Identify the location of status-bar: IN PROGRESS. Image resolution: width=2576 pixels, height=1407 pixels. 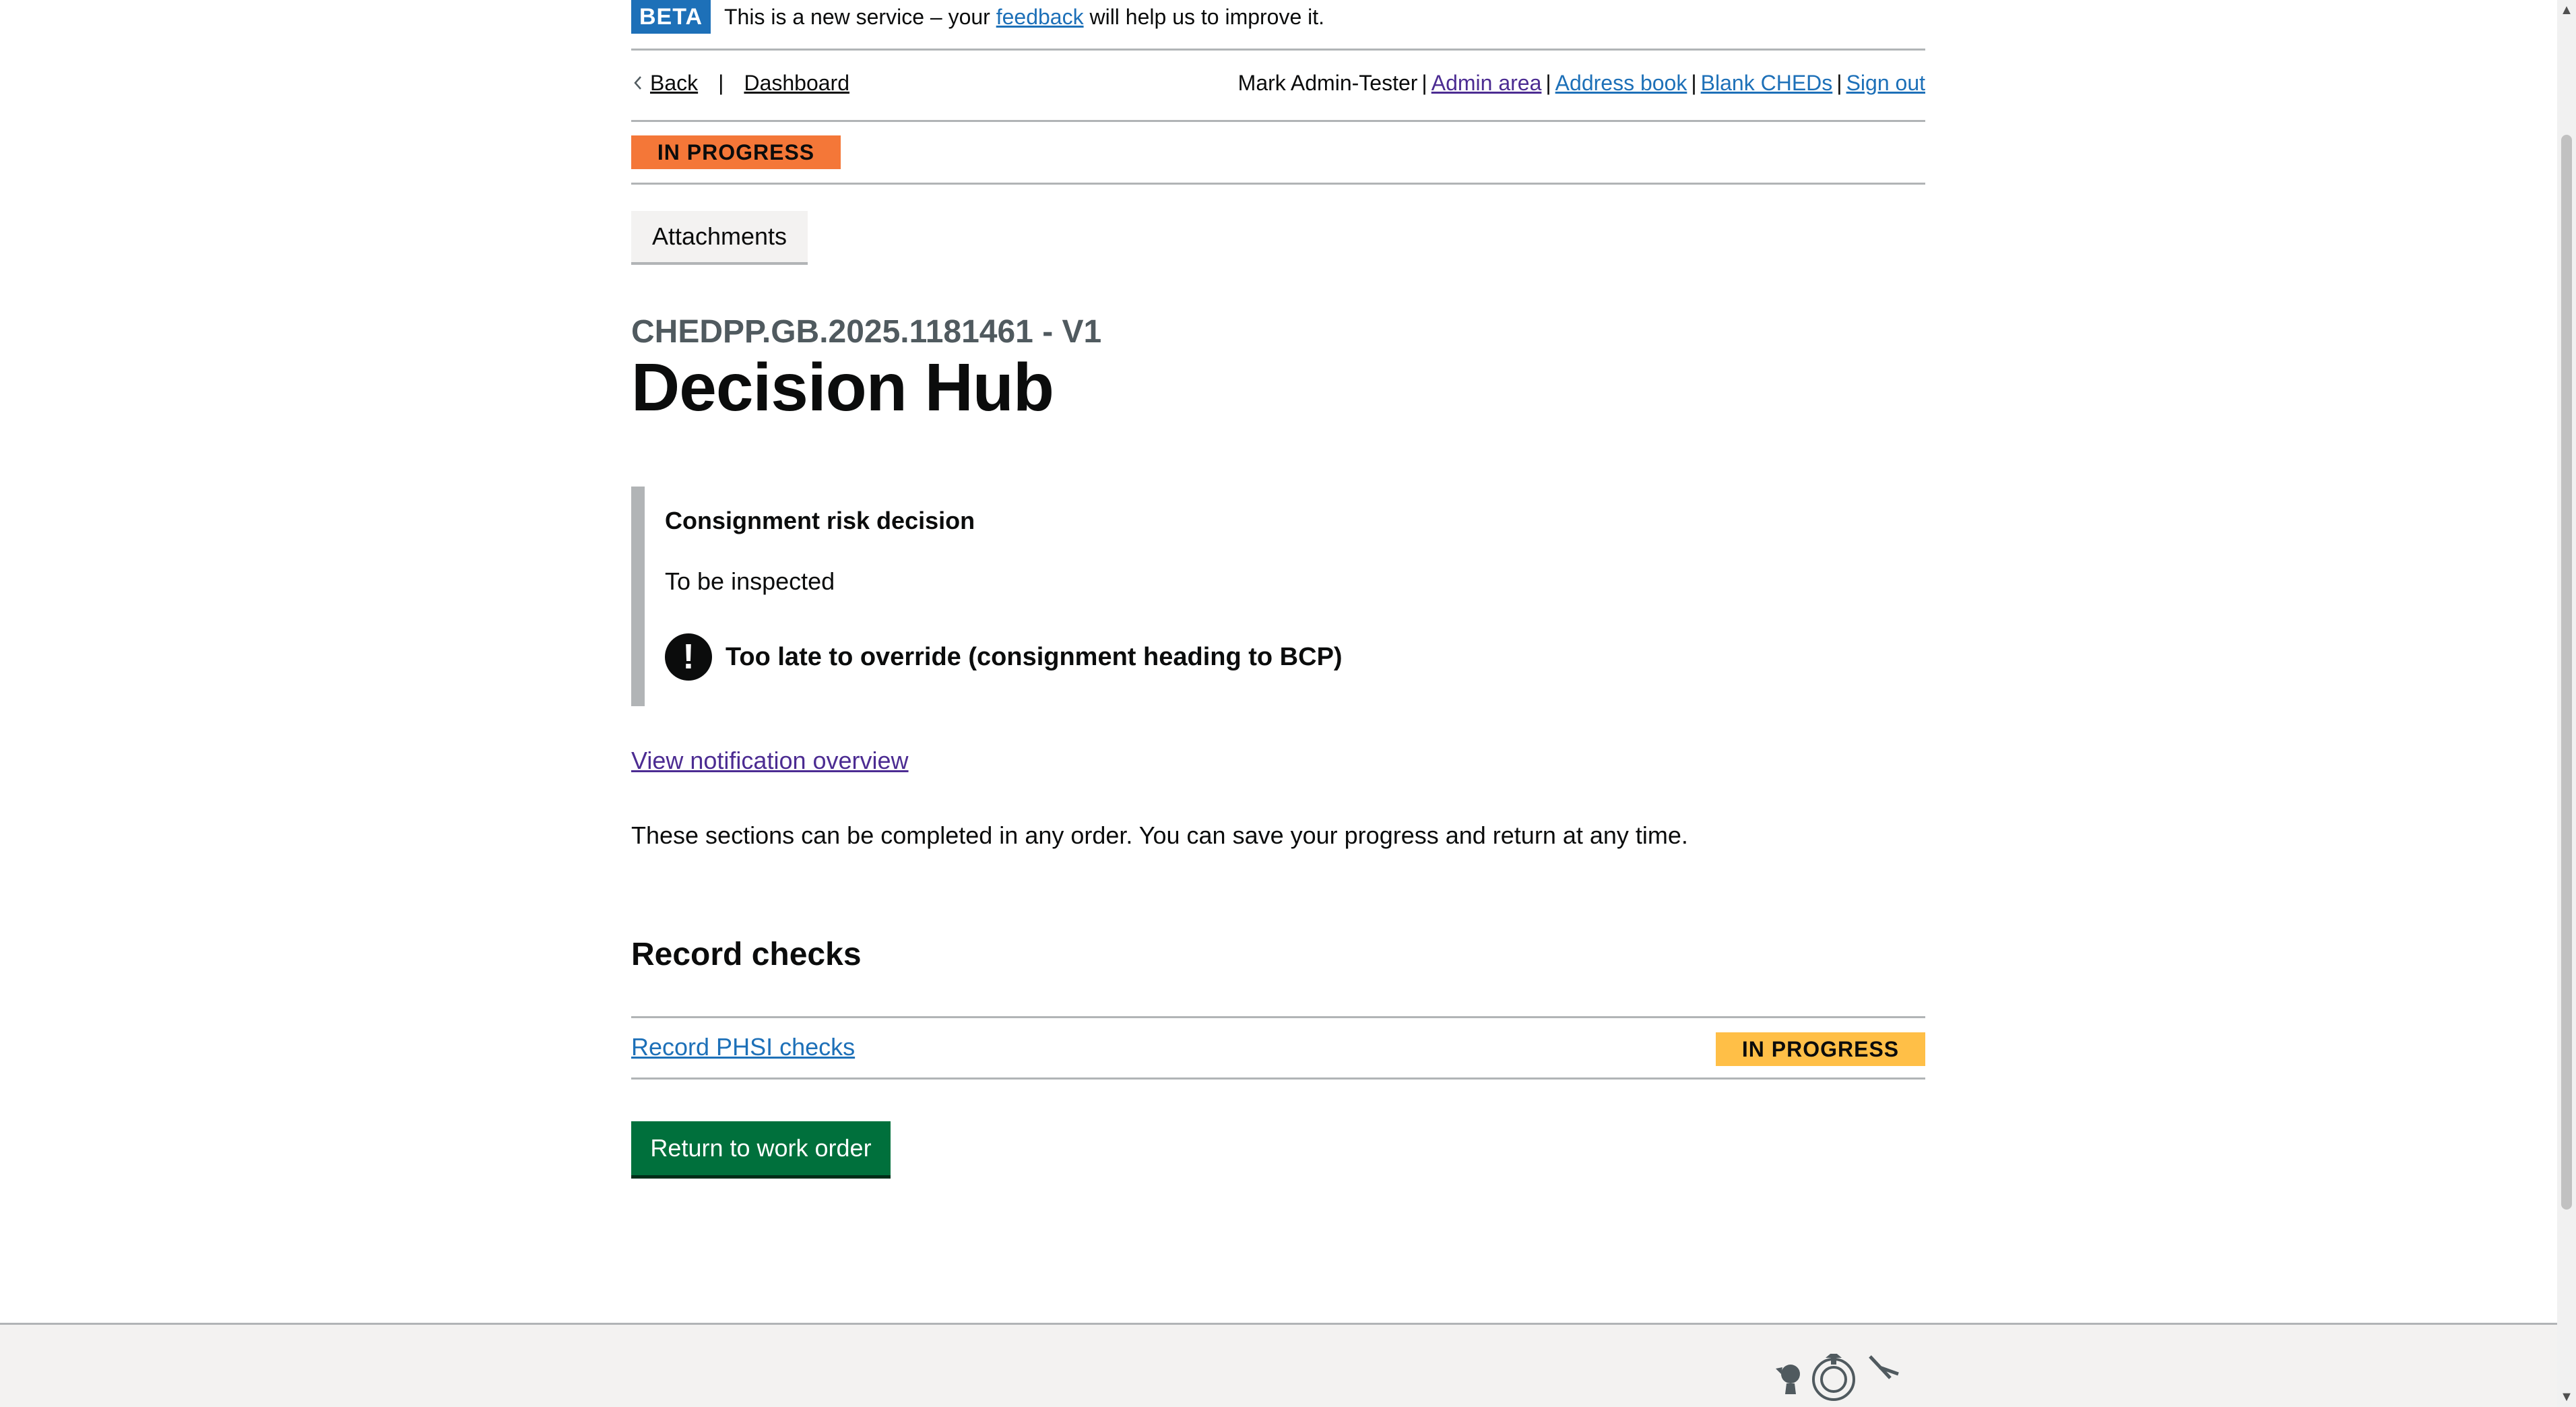
(1278, 153).